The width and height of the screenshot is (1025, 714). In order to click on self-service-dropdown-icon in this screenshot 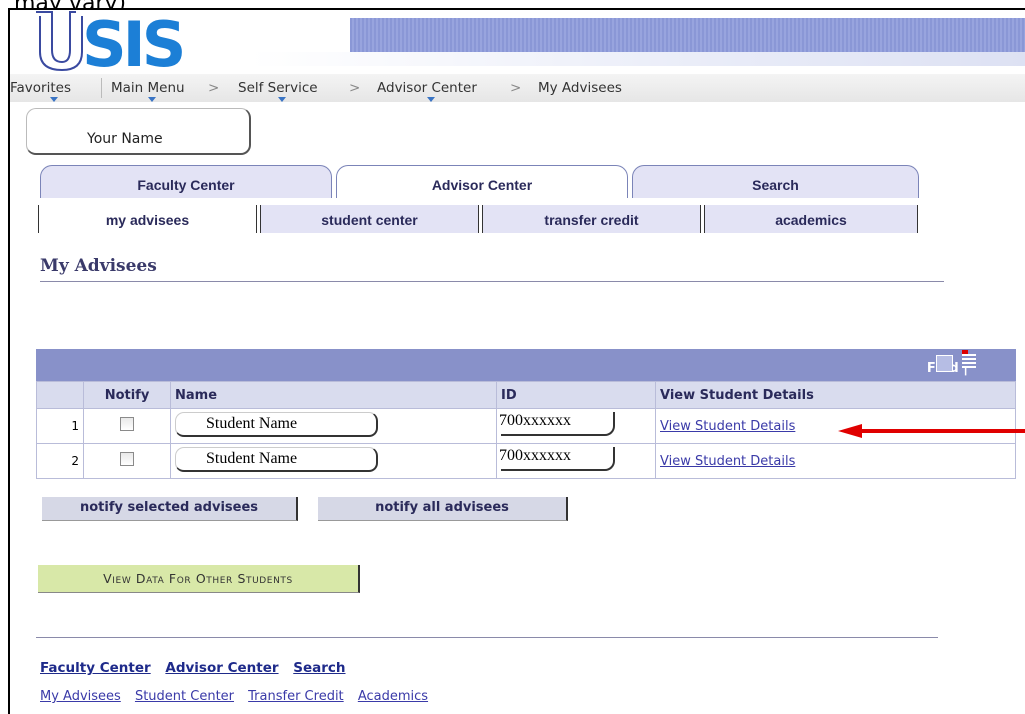, I will do `click(282, 99)`.